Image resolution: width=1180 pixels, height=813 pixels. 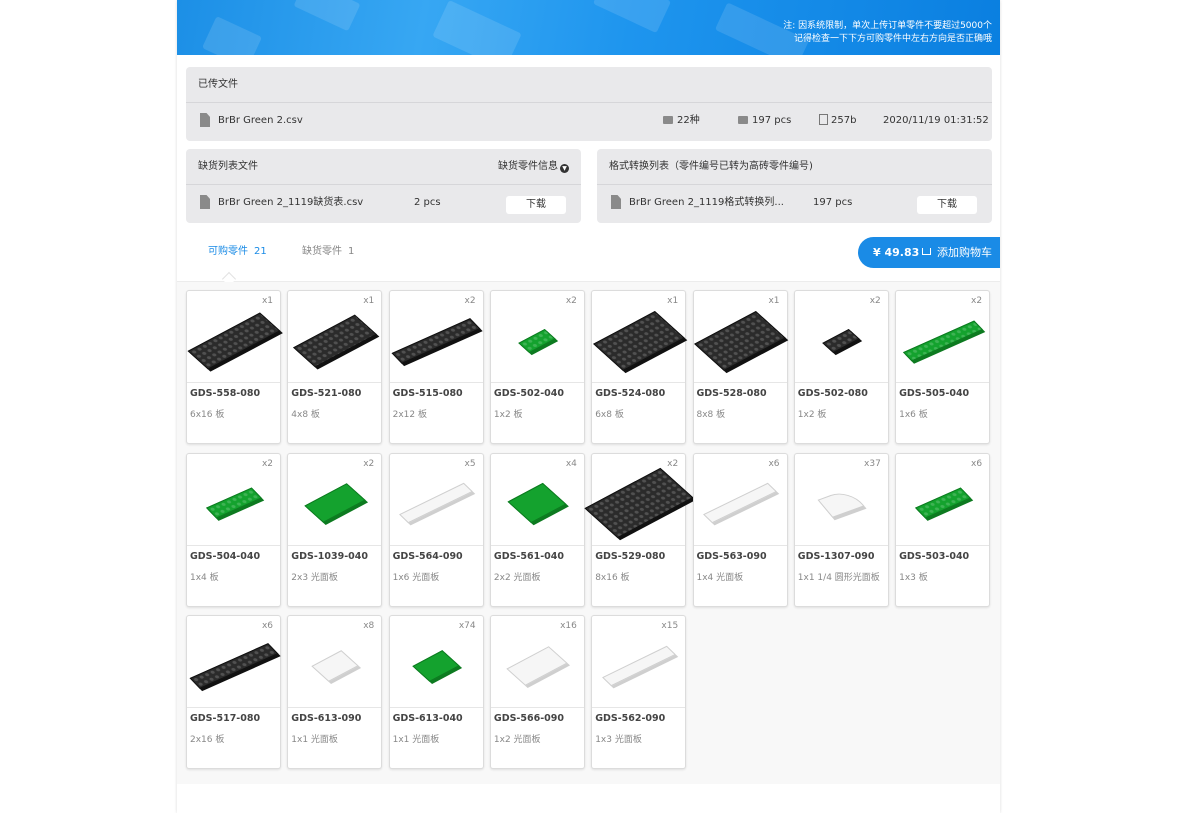 I want to click on brick-icon, so click(x=668, y=120).